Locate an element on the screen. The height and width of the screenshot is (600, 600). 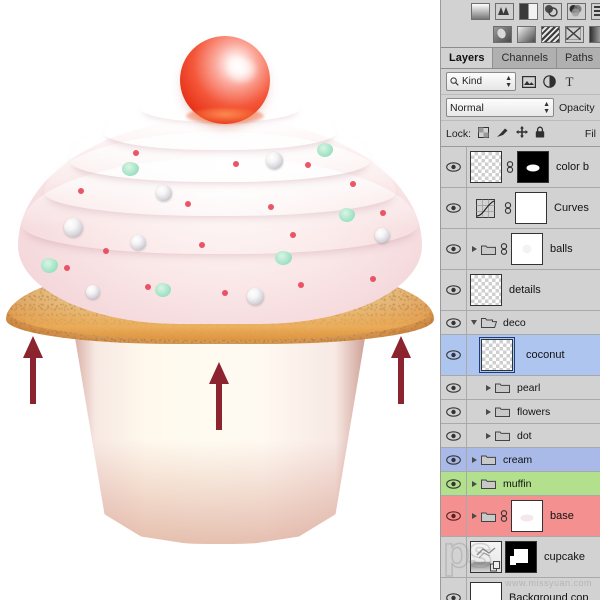
layer-row-curves: Curves is located at coordinates (520, 208).